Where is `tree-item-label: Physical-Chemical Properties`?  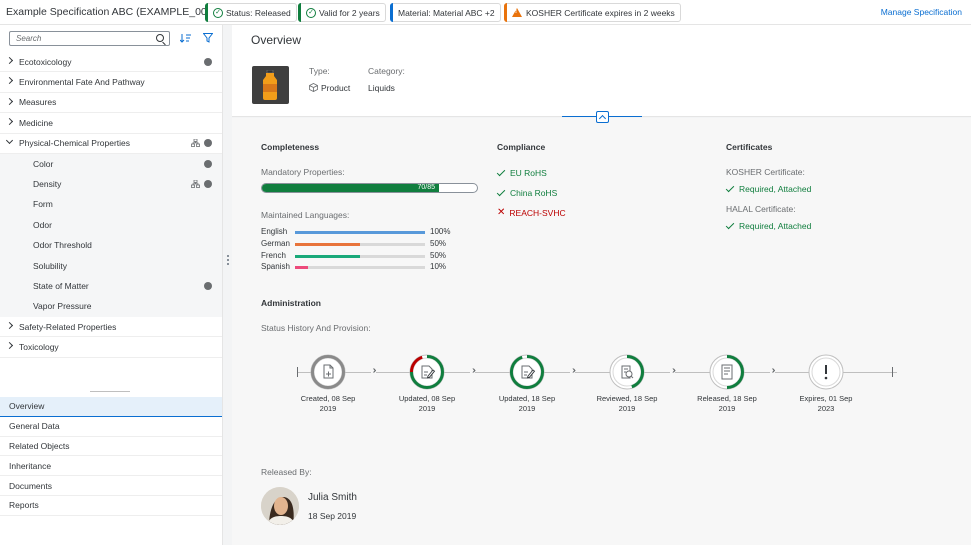
tree-item-label: Physical-Chemical Properties is located at coordinates (75, 143).